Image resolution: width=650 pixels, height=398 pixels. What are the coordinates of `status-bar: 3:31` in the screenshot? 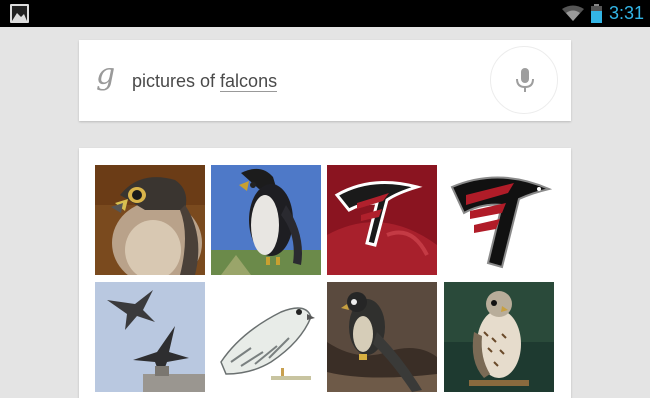 It's located at (325, 13).